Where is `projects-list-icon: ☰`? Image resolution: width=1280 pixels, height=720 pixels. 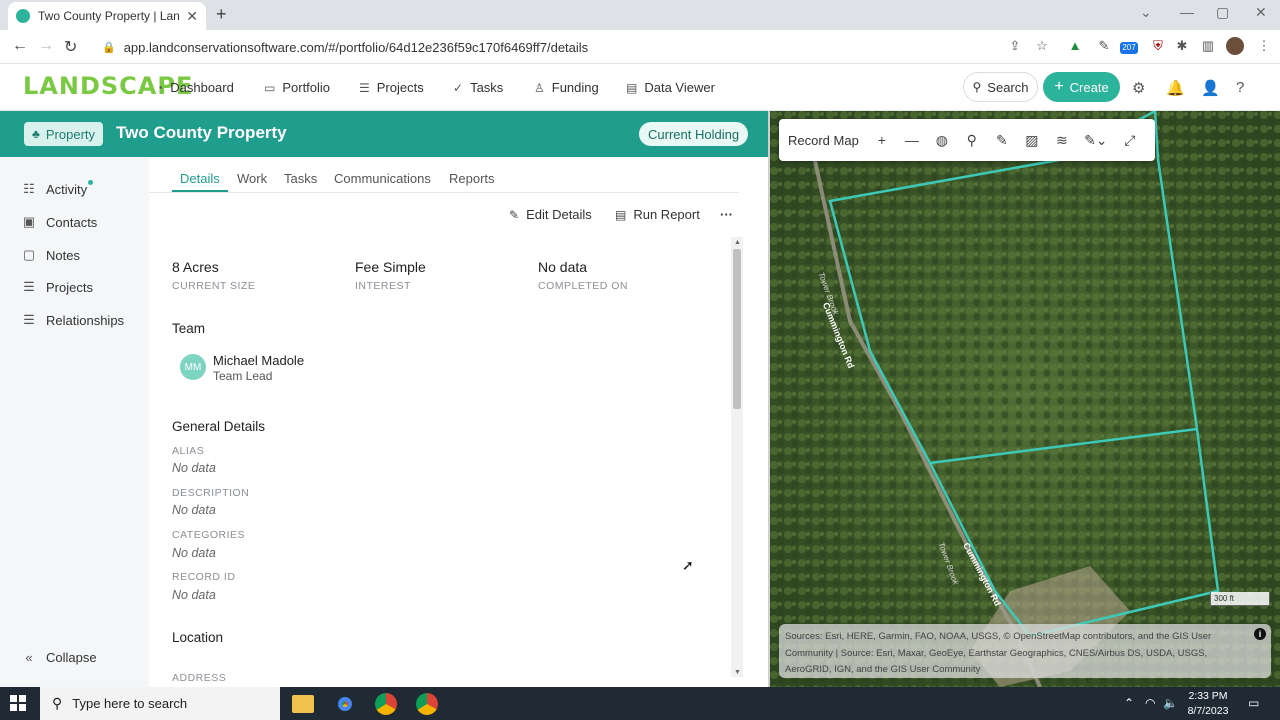 projects-list-icon: ☰ is located at coordinates (29, 286).